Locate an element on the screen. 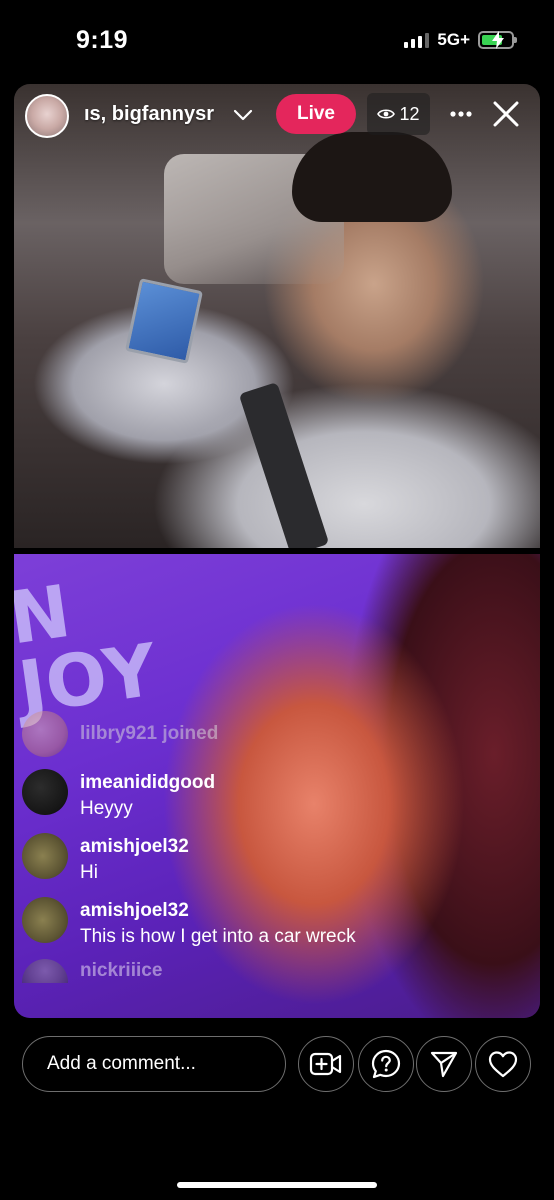  comment-username: nickriiice is located at coordinates (121, 970).